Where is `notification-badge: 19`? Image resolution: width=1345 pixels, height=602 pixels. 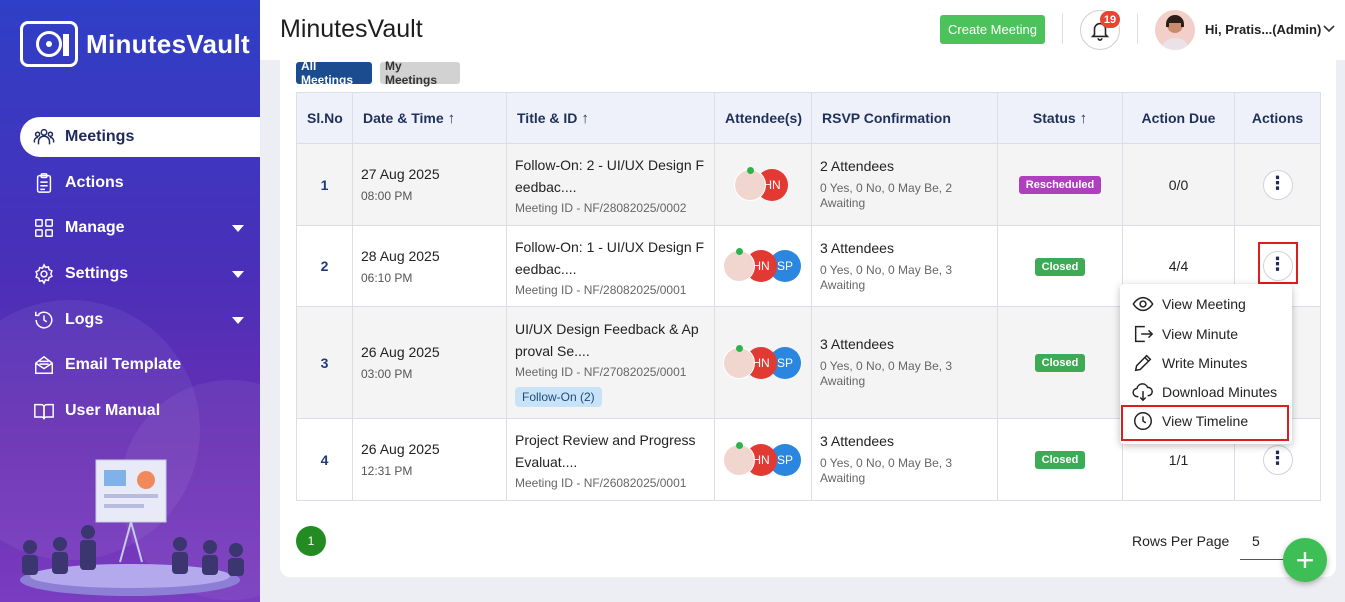
notification-badge: 19 is located at coordinates (1110, 19).